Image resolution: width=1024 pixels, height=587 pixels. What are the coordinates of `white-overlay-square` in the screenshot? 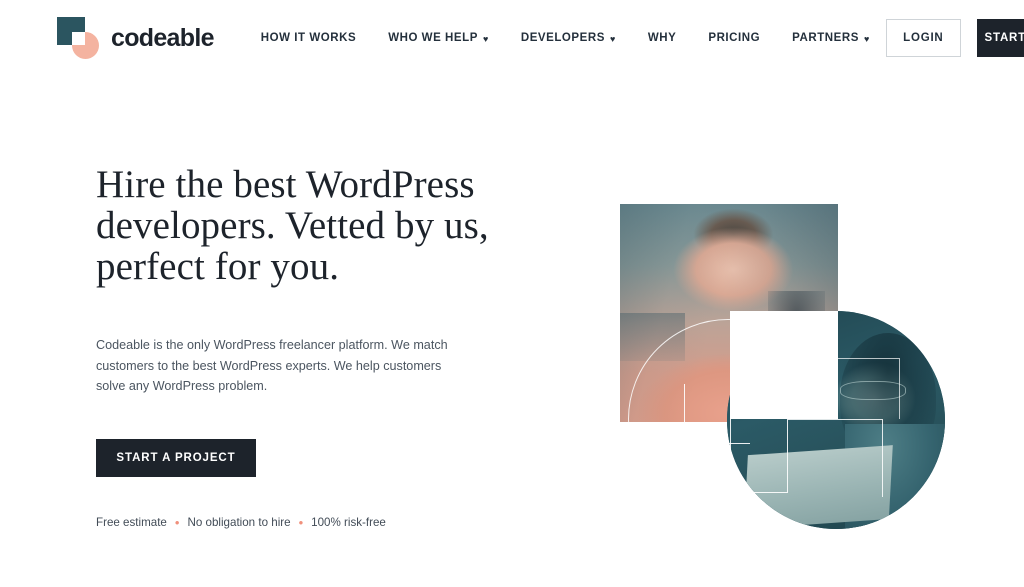 It's located at (784, 365).